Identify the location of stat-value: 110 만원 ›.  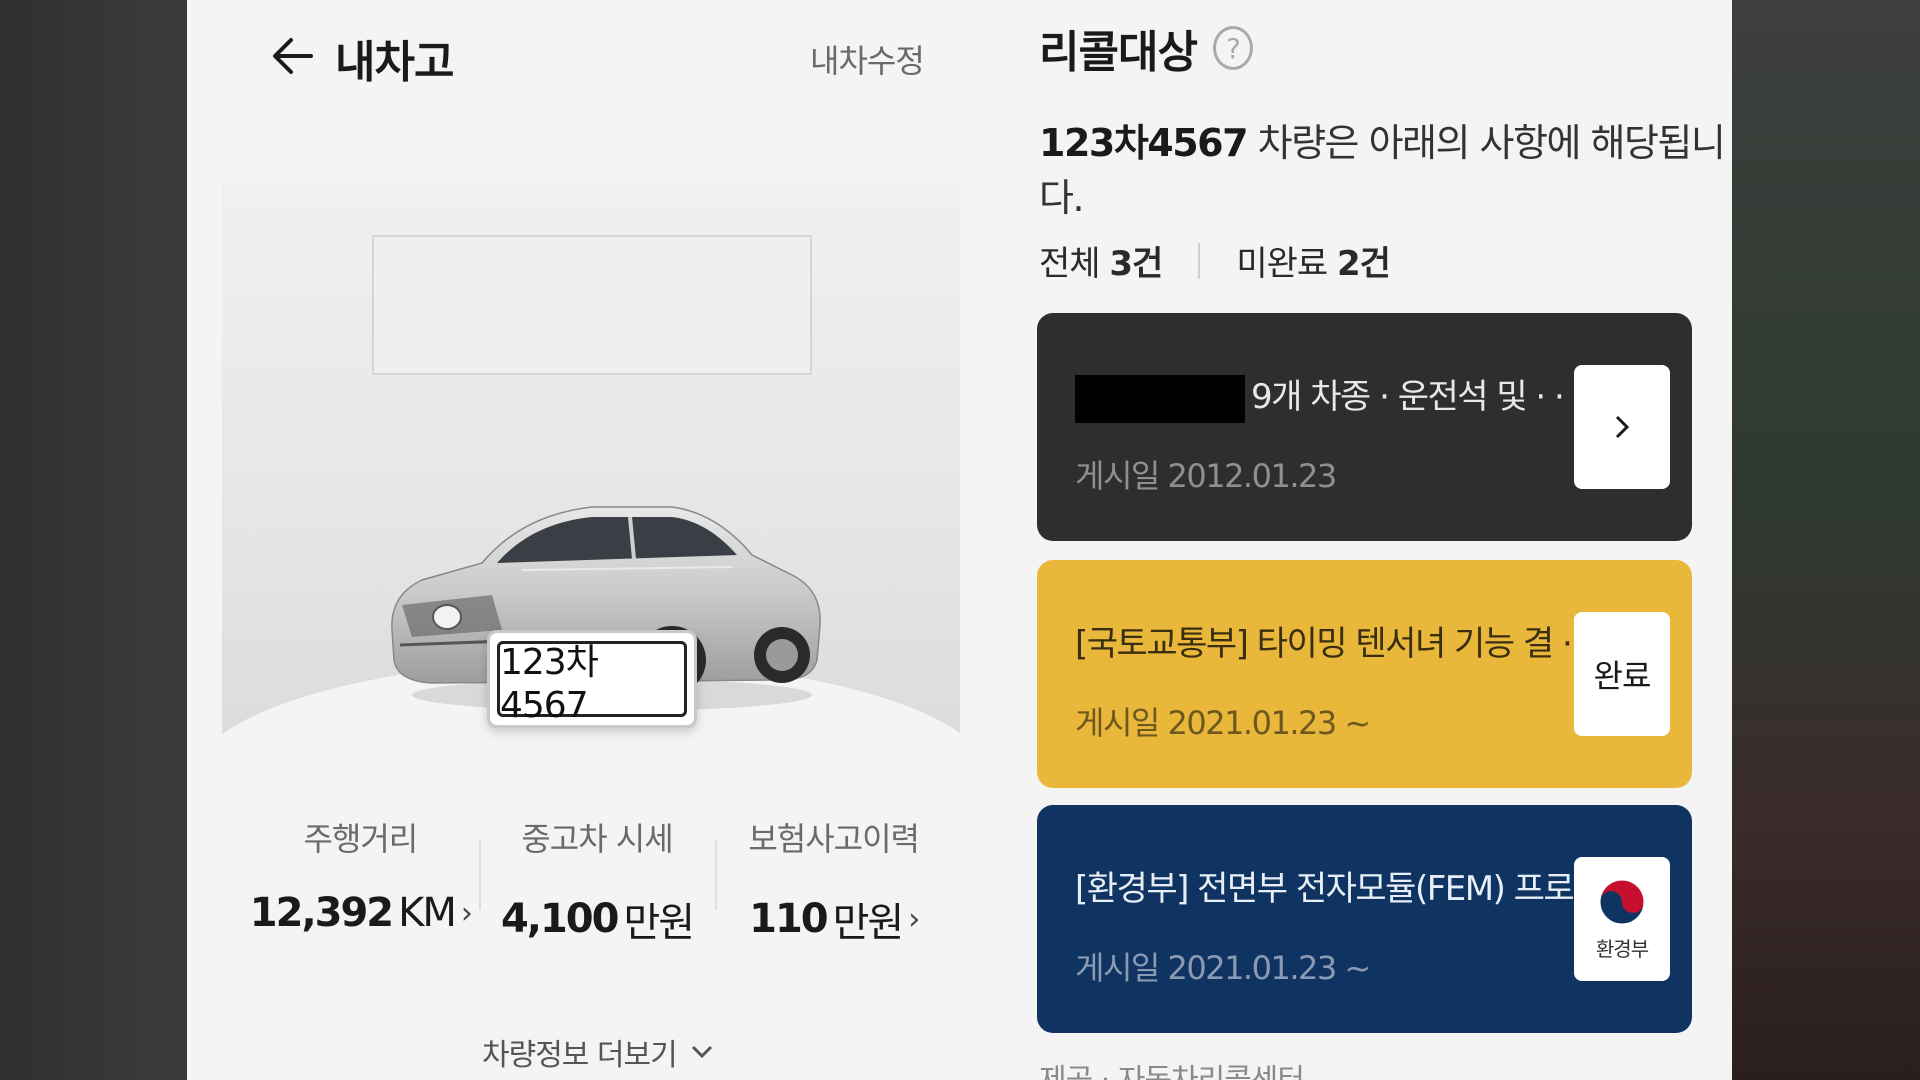
(834, 919).